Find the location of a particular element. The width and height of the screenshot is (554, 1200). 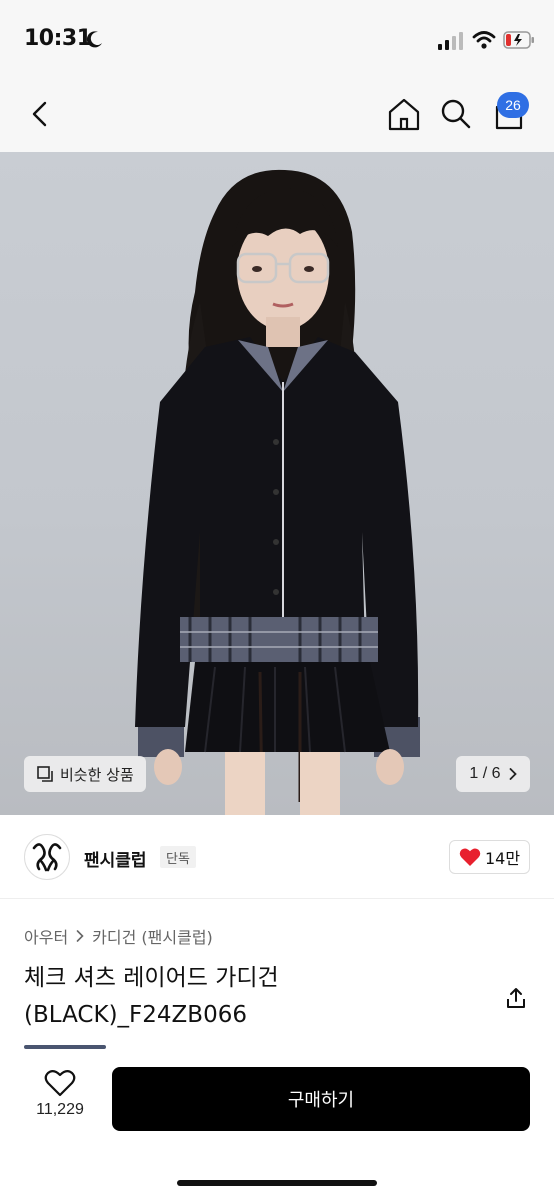

breadcrumb-item: 카디건 (팬시클럽) is located at coordinates (152, 936).